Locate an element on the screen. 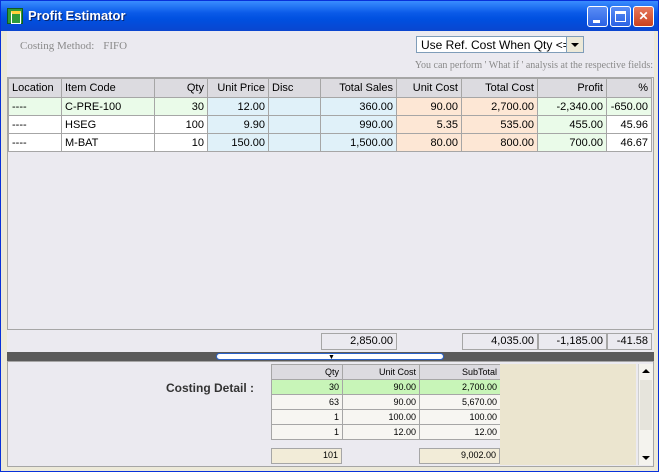  detail-total-subtotal: 9,002.00 is located at coordinates (459, 456).